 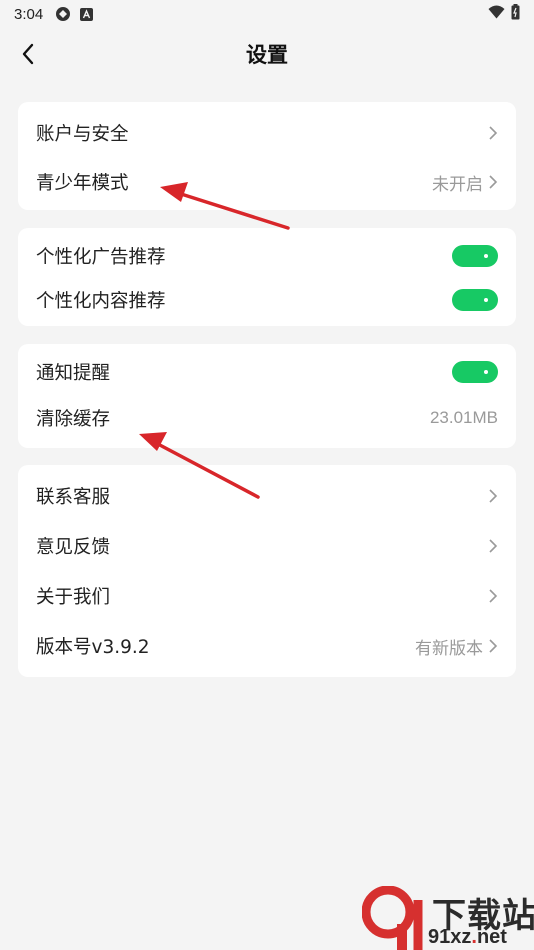 I want to click on personalized-content-toggle, so click(x=475, y=300).